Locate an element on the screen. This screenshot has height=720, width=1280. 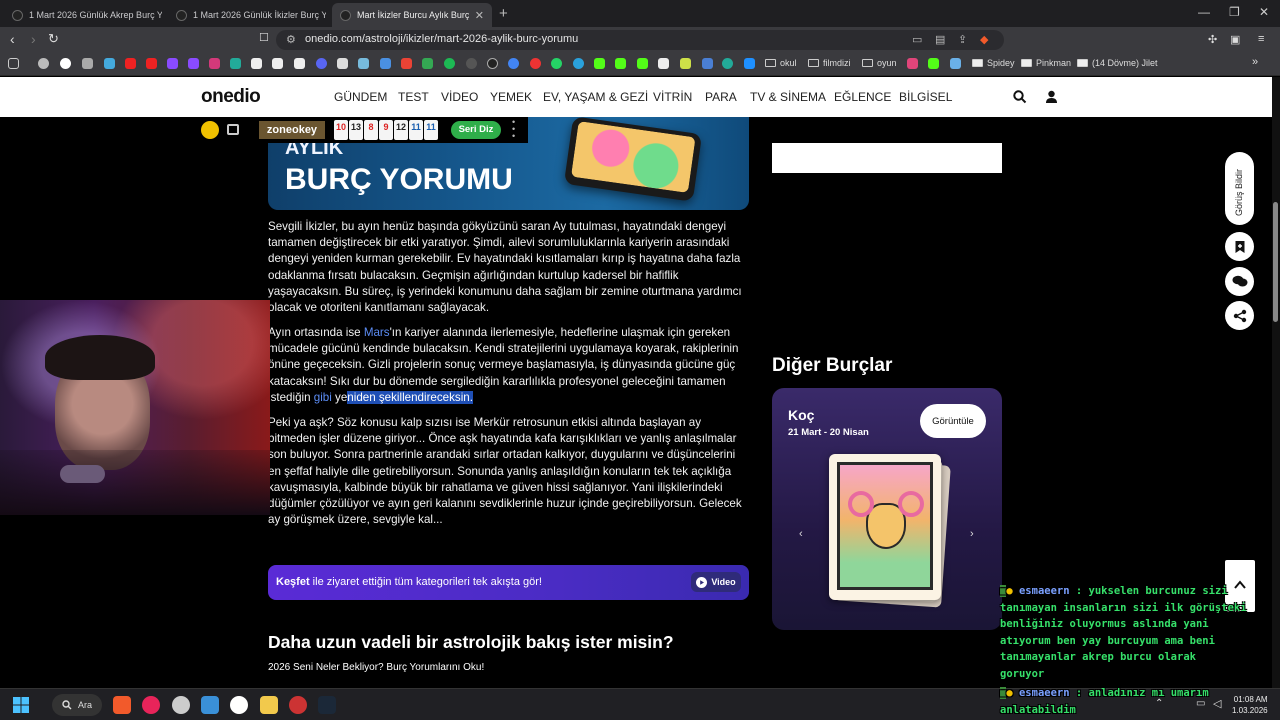
next-arrow-icon: › is located at coordinates (972, 534).